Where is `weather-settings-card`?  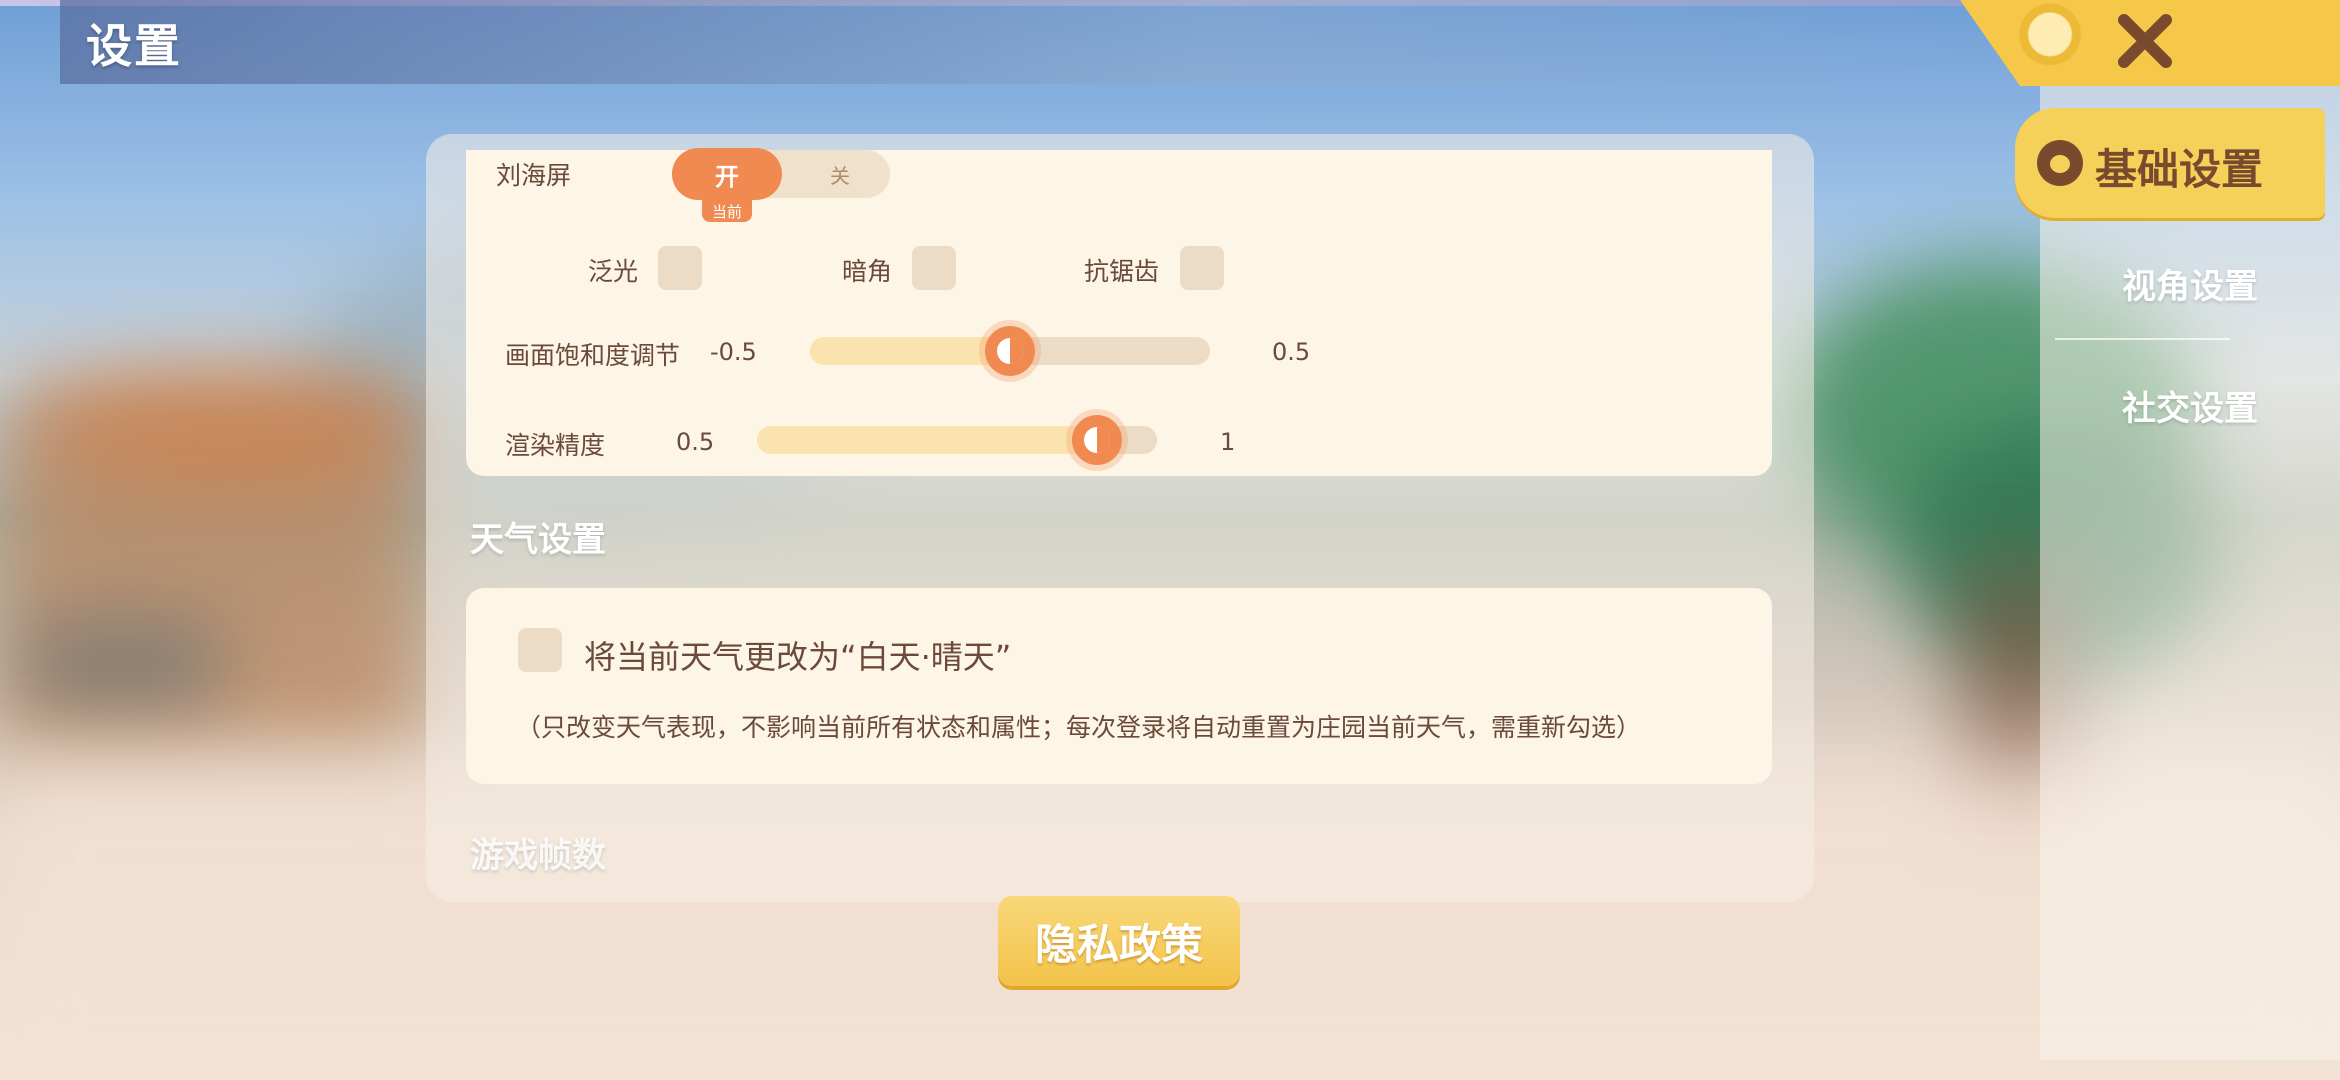 weather-settings-card is located at coordinates (1119, 686).